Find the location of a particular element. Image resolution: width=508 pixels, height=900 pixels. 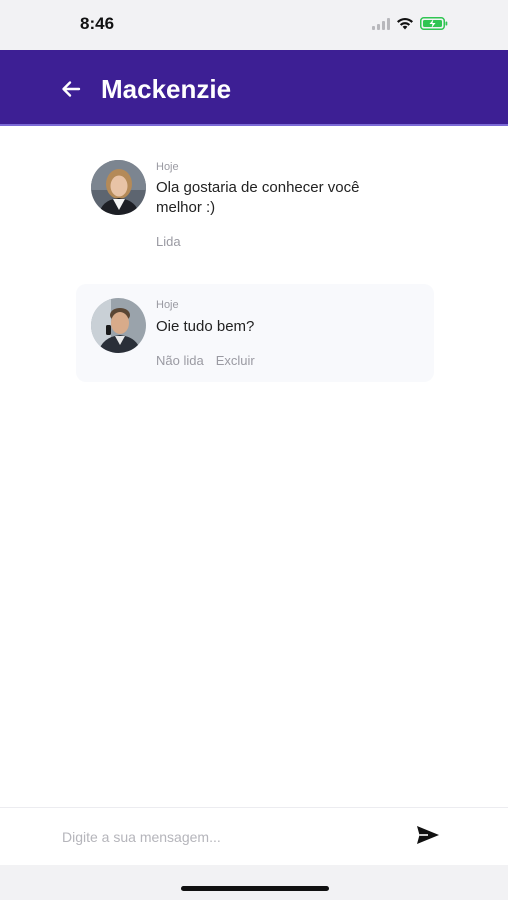

send-icon is located at coordinates (428, 835).